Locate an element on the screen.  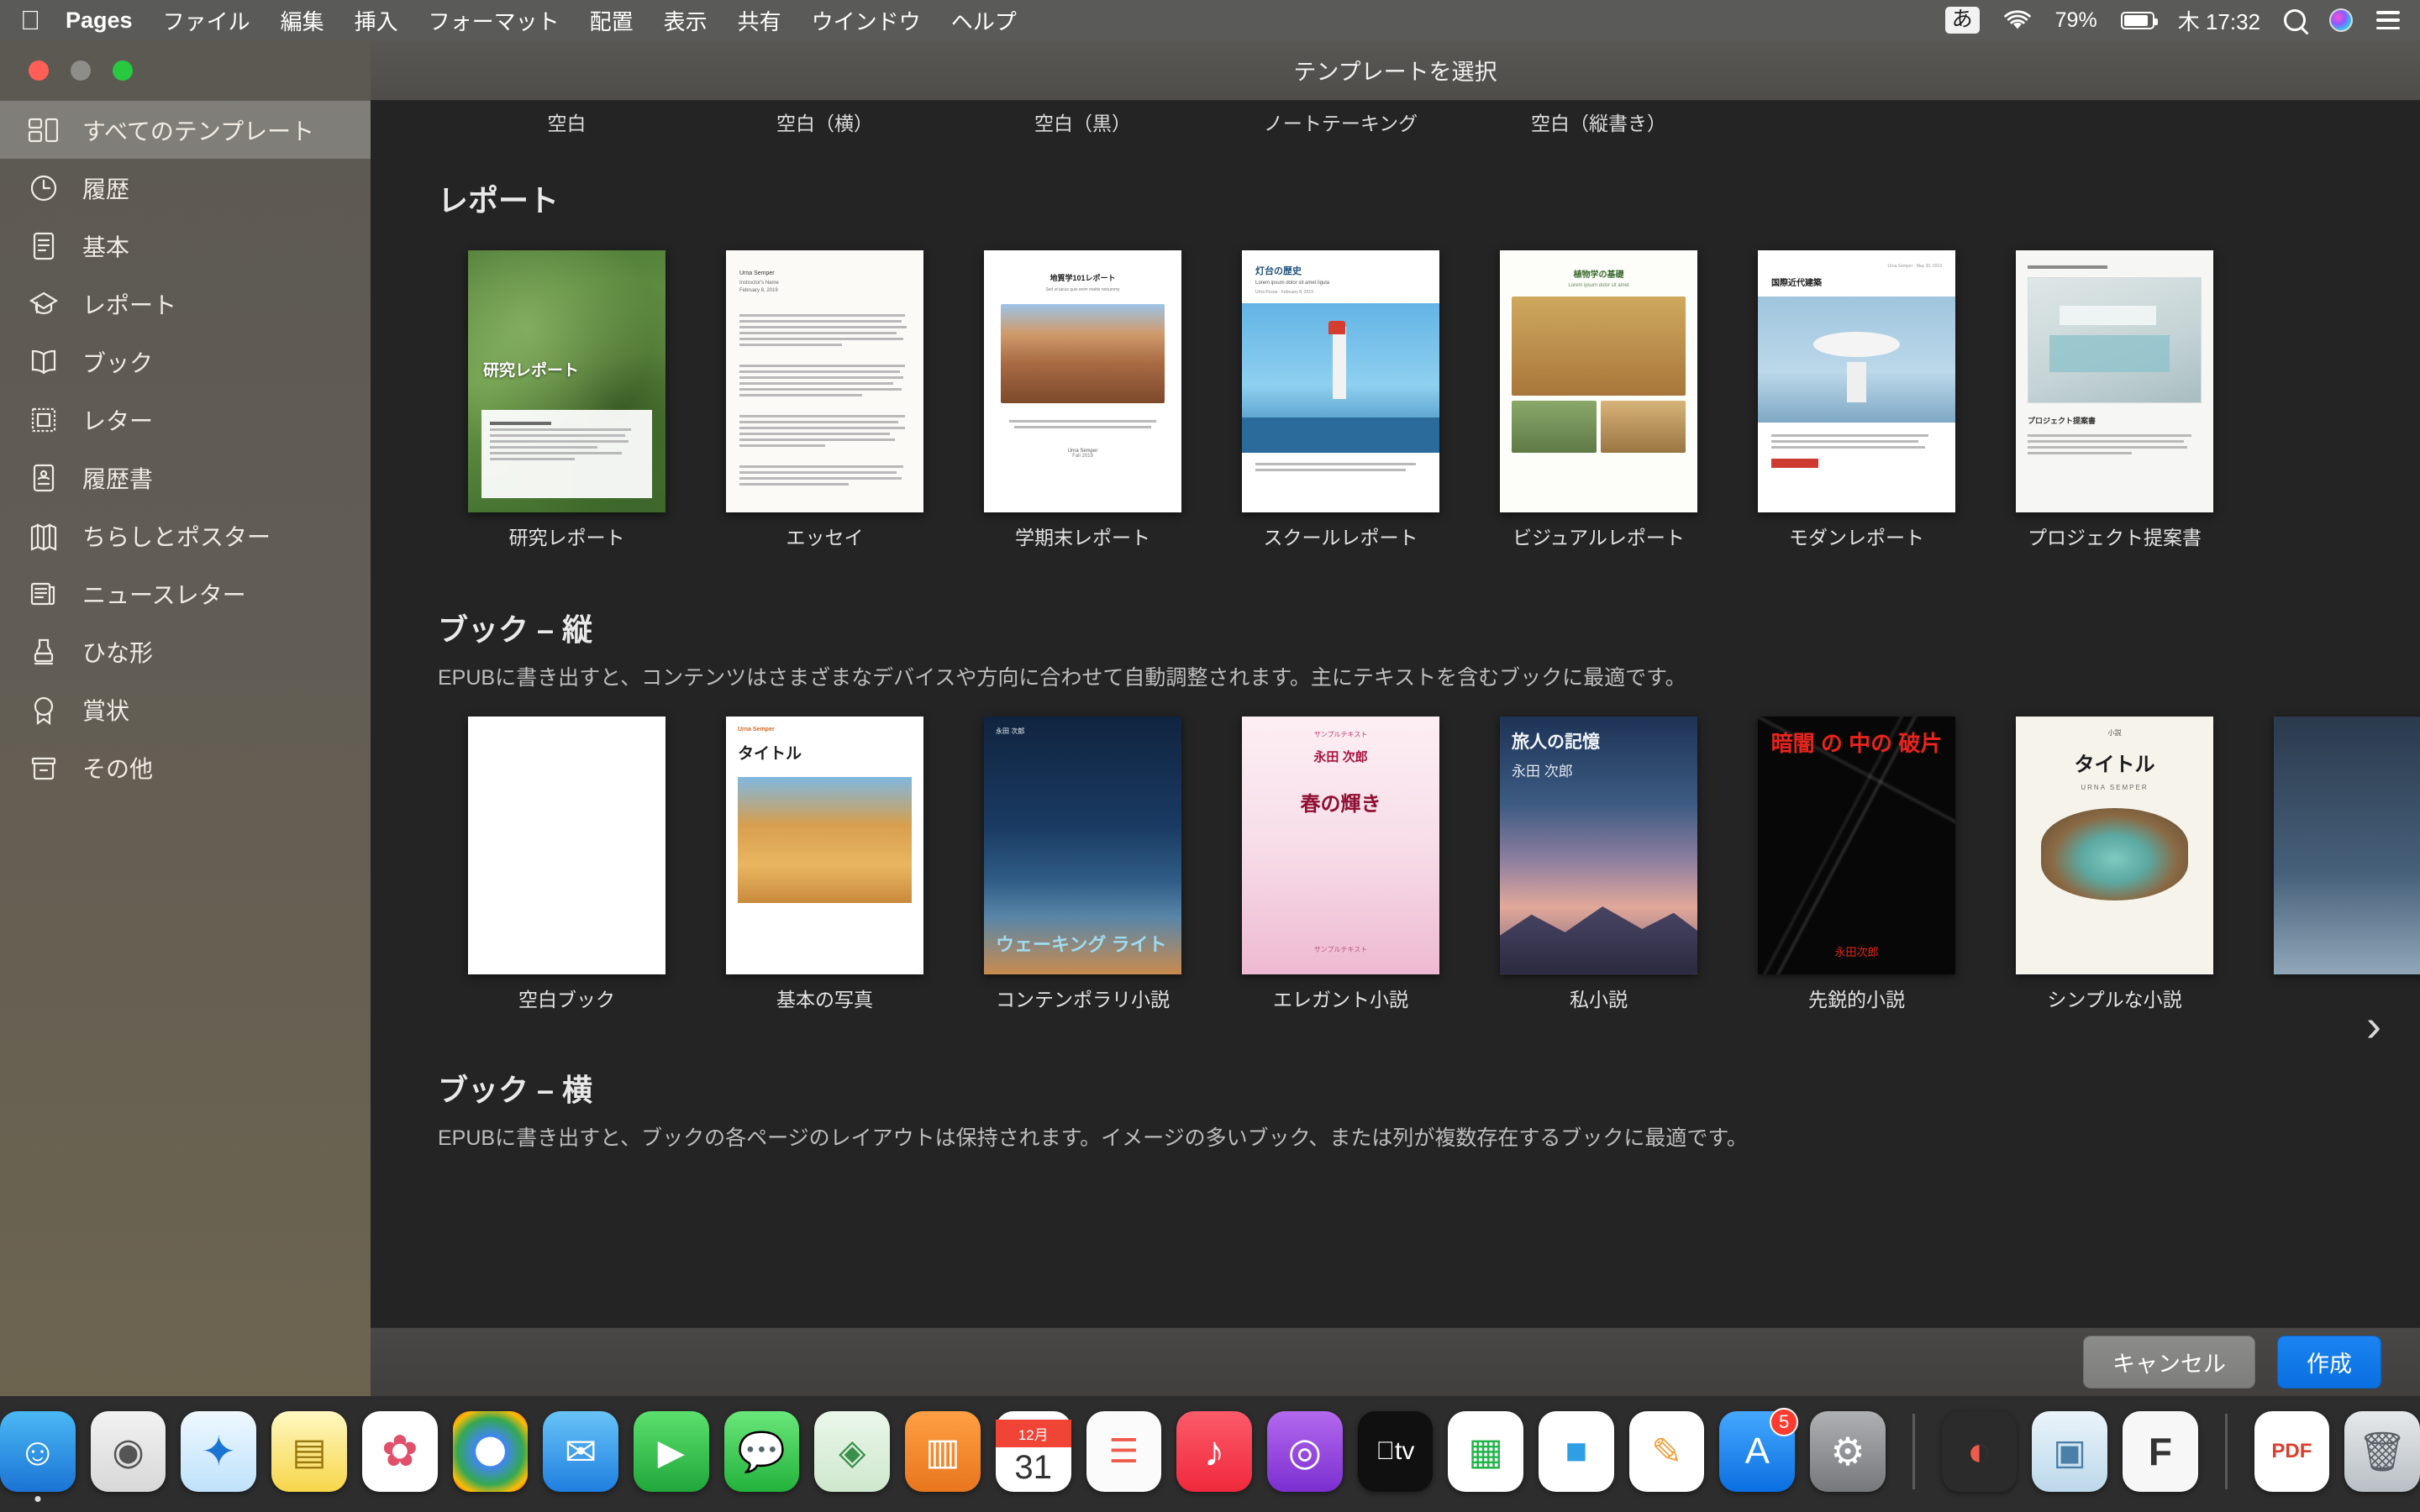
template-card-basic-photo: Urna Semper タイトル 基本の写真 is located at coordinates (825, 864).